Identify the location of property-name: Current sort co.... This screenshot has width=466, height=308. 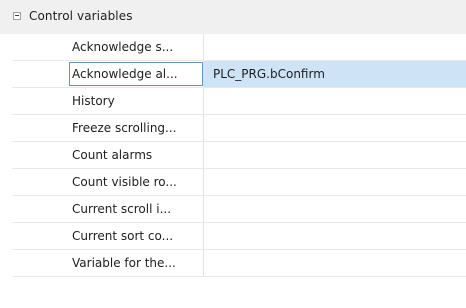
(108, 236).